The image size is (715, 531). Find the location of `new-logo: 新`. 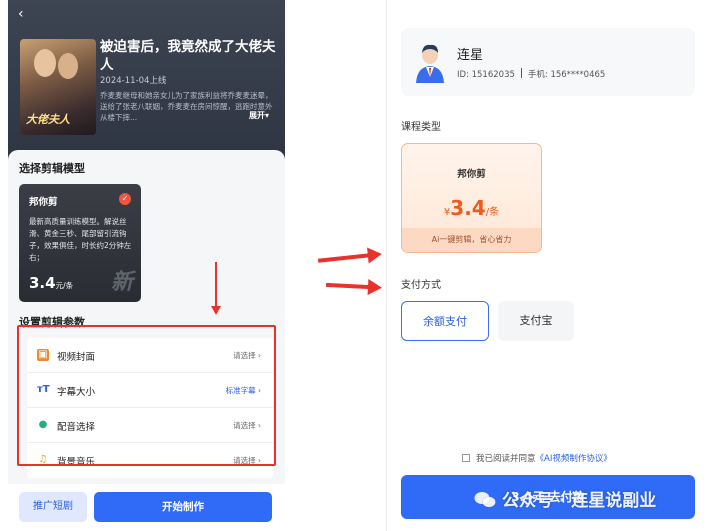

new-logo: 新 is located at coordinates (121, 282).